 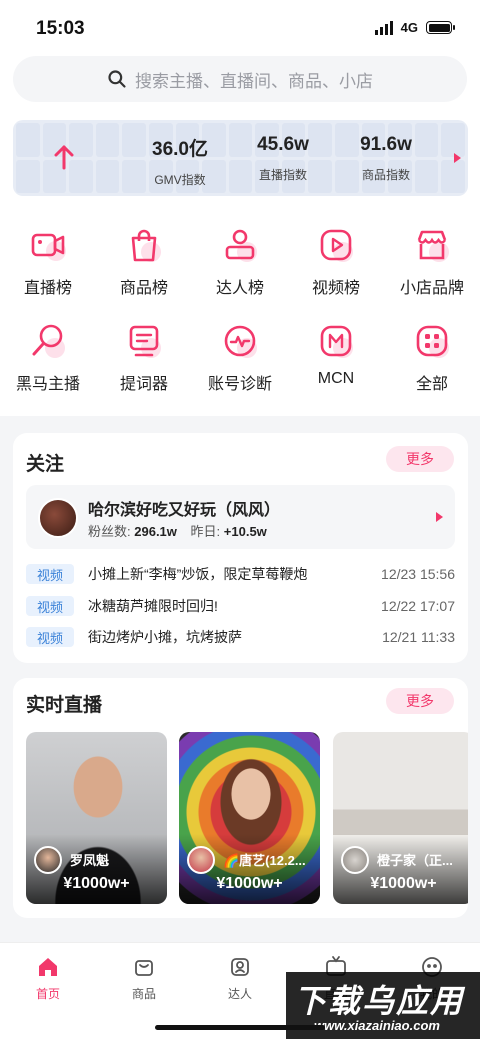 I want to click on menu-label-dark-horse: 黑马主播, so click(x=47, y=384).